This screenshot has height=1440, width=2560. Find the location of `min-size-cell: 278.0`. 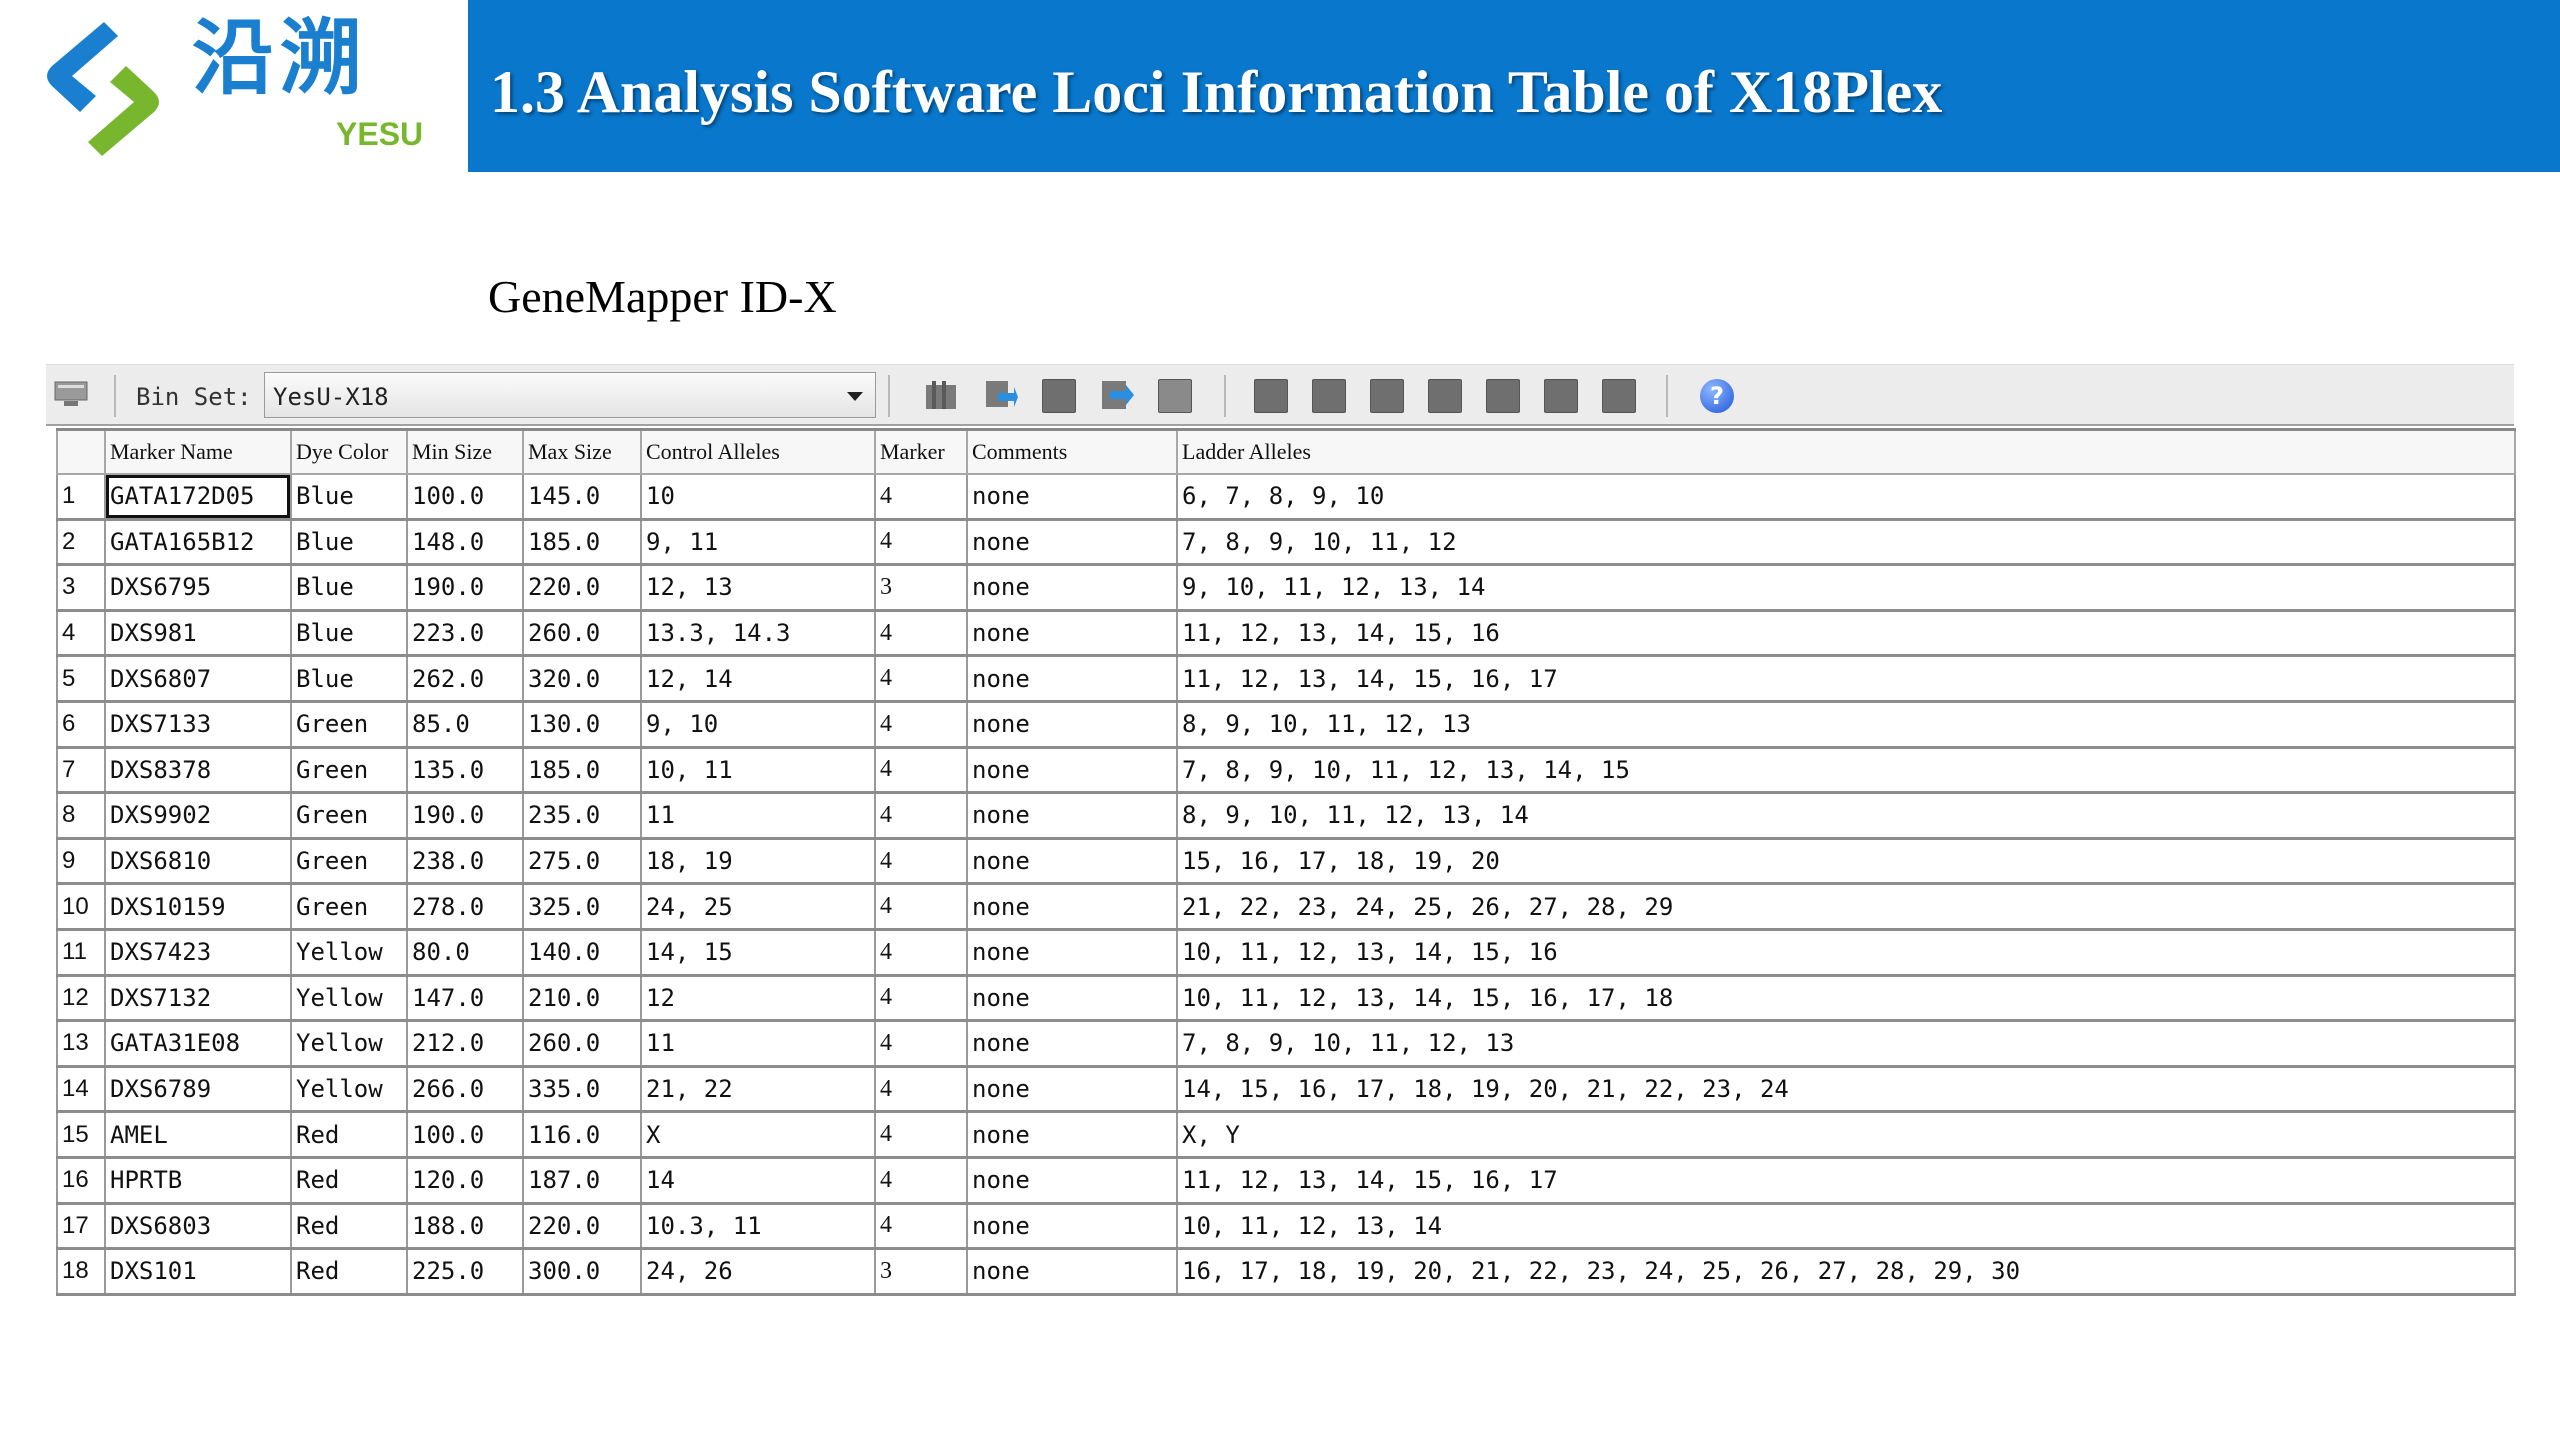

min-size-cell: 278.0 is located at coordinates (465, 907).